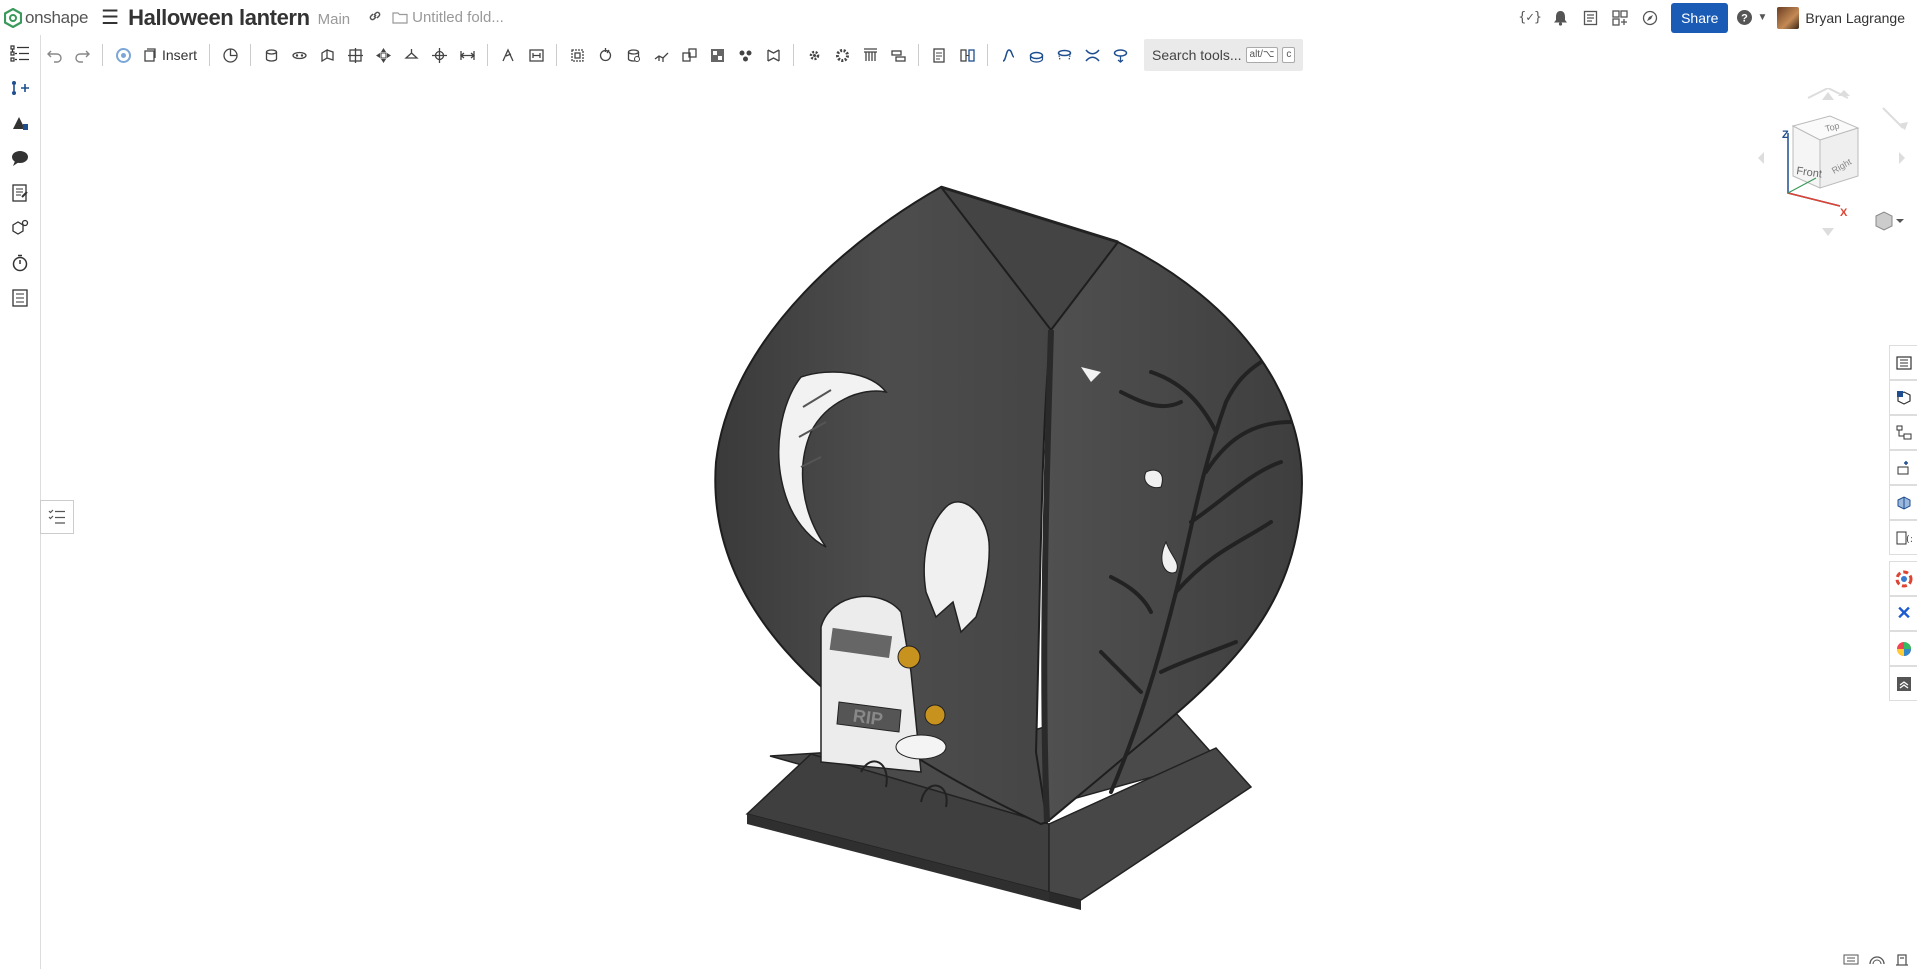 Image resolution: width=1917 pixels, height=969 pixels. What do you see at coordinates (1903, 502) in the screenshot?
I see `section-view-icon` at bounding box center [1903, 502].